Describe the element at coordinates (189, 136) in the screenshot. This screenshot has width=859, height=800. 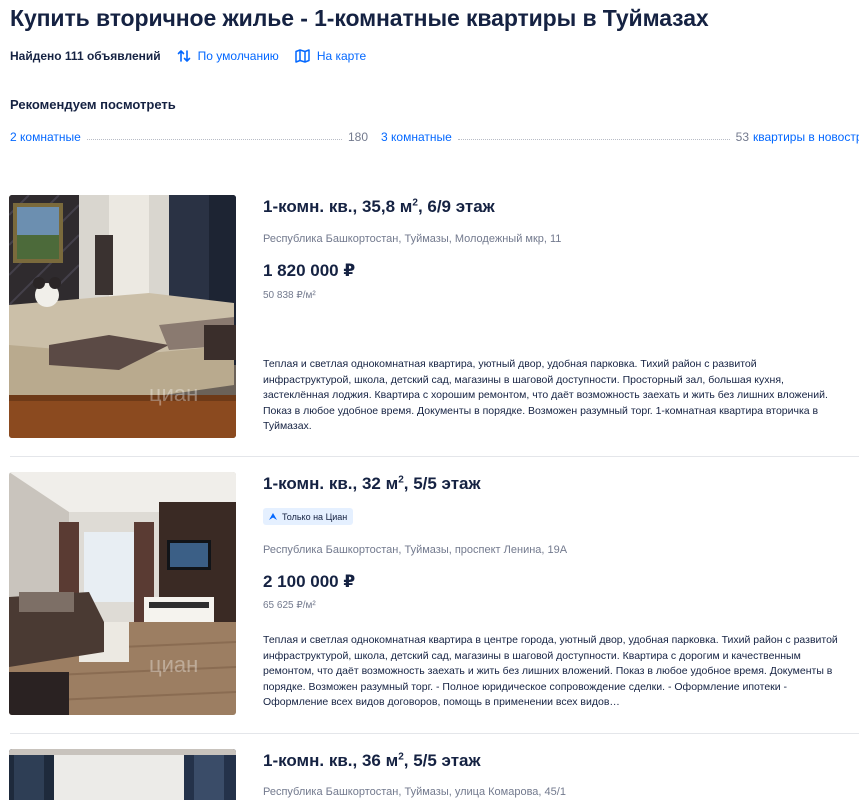
I see `recommend-item-2-rooms: 2 комнатные 180` at that location.